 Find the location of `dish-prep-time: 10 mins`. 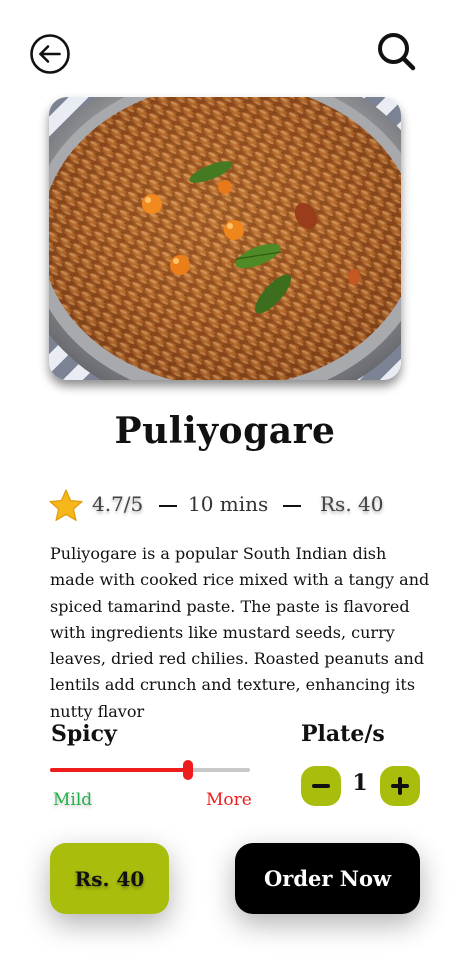

dish-prep-time: 10 mins is located at coordinates (228, 504).